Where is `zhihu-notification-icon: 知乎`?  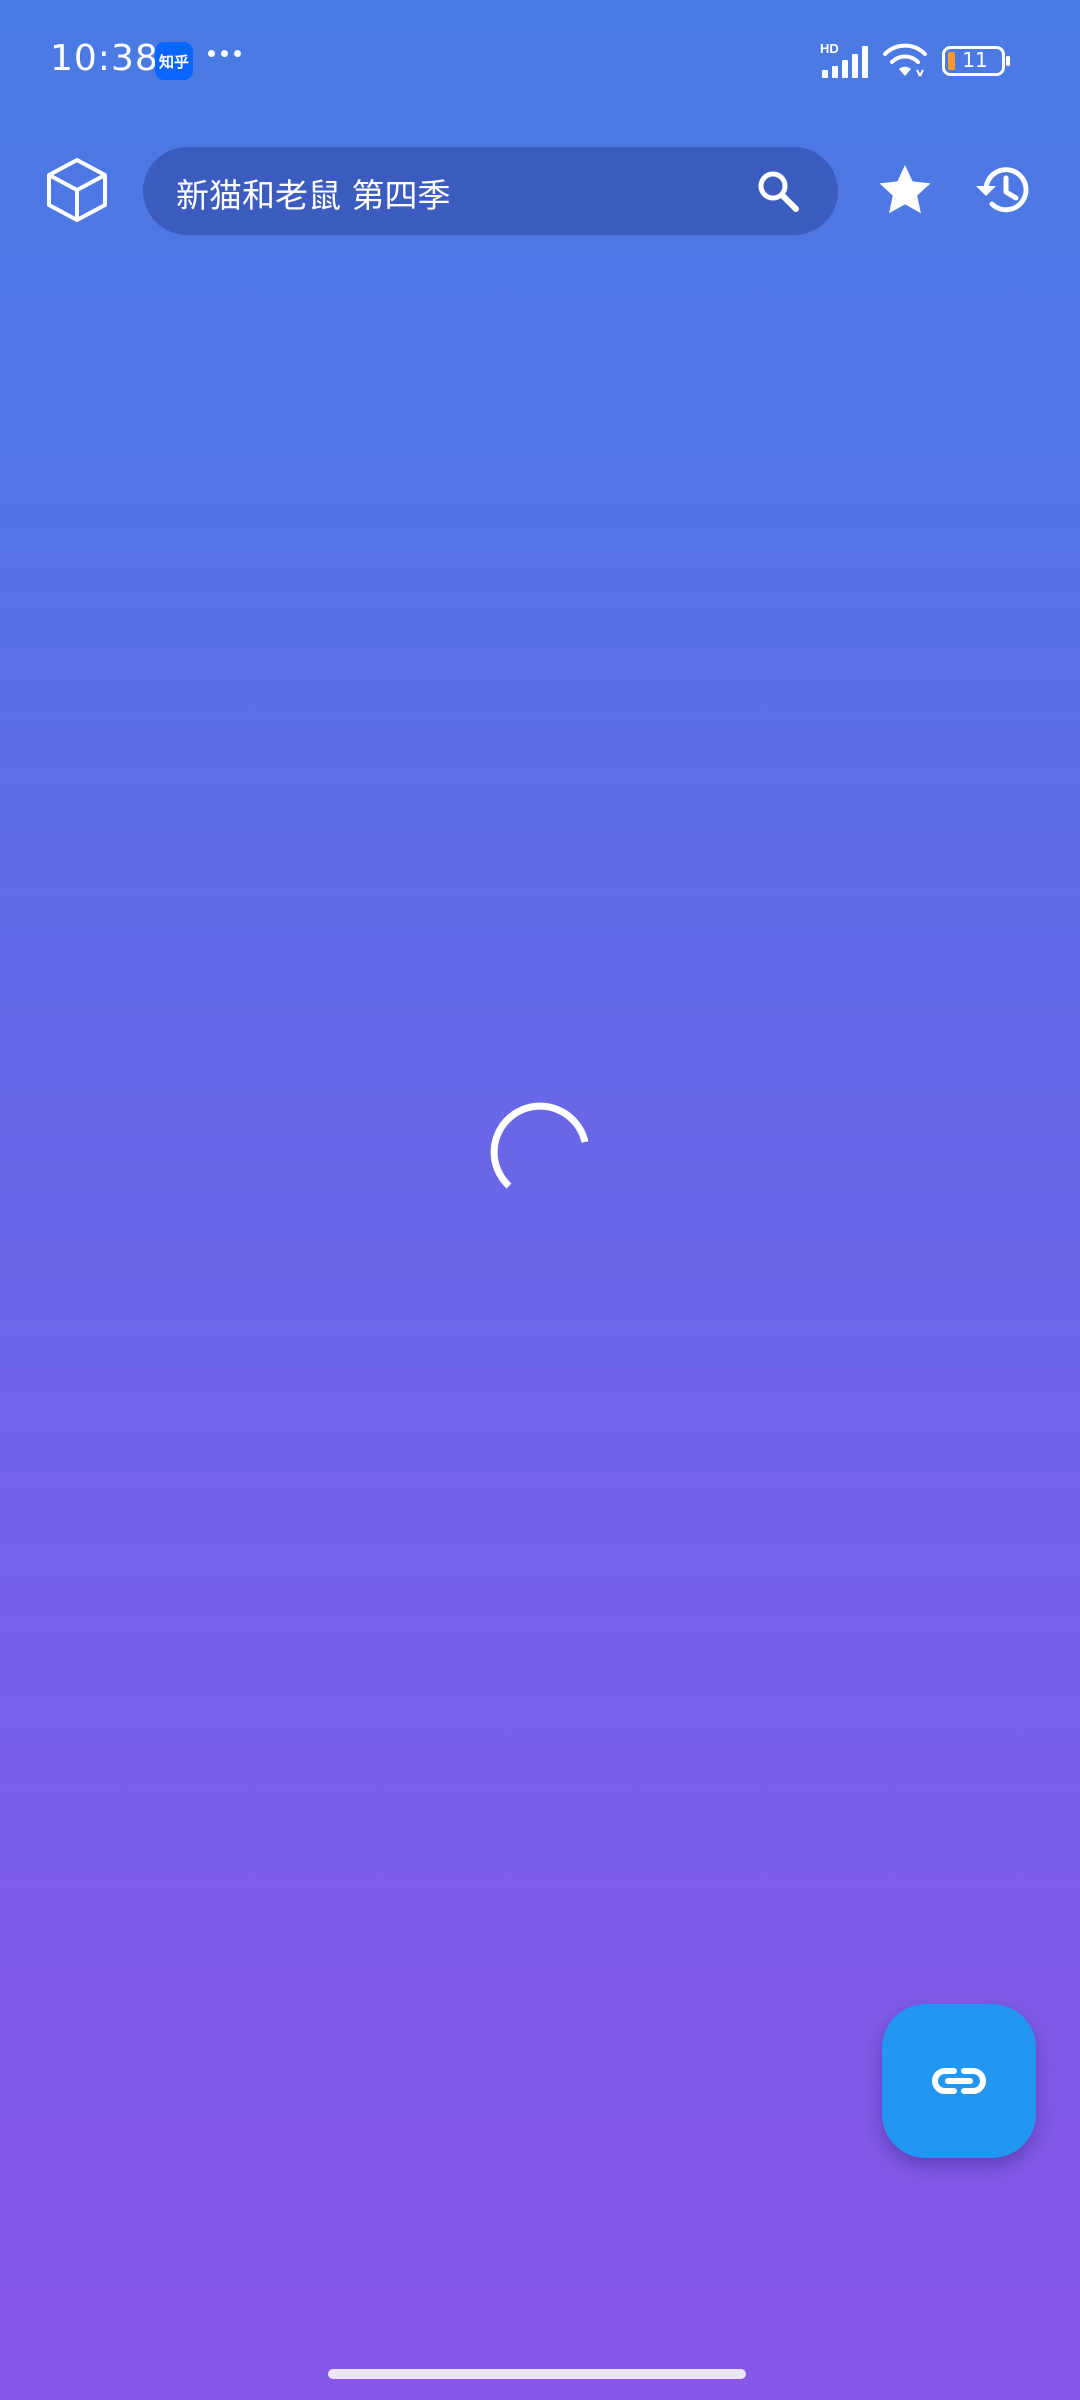
zhihu-notification-icon: 知乎 is located at coordinates (174, 61).